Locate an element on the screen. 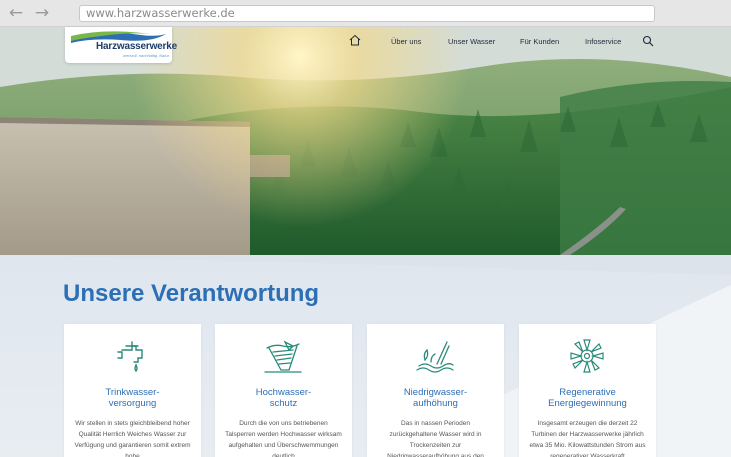 The image size is (731, 457). card-title: Hochwasser- schutz is located at coordinates (283, 398).